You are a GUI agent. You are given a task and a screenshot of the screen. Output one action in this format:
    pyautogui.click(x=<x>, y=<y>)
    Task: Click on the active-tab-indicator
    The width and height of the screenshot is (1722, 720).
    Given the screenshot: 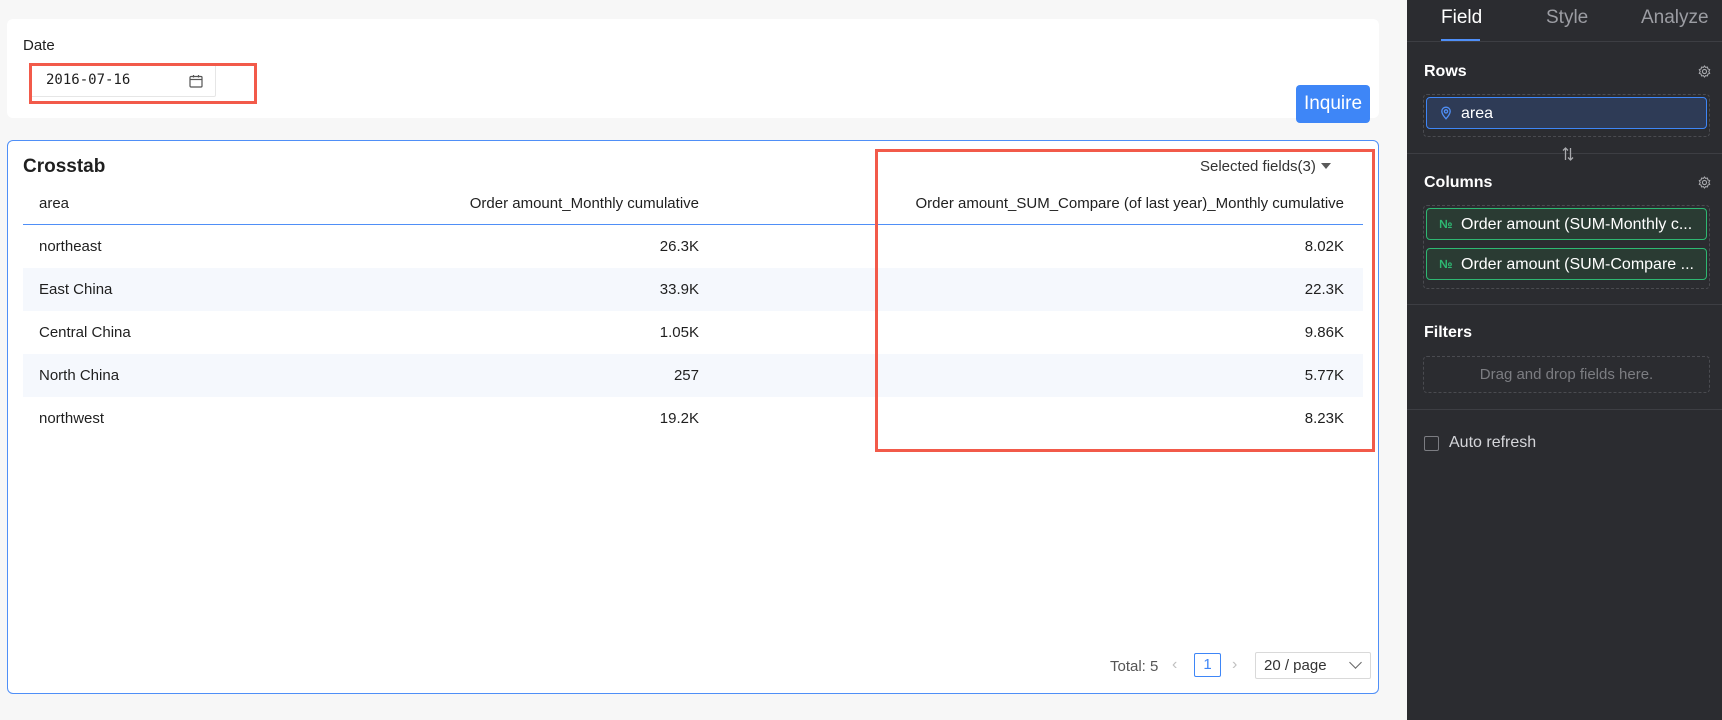 What is the action you would take?
    pyautogui.click(x=1460, y=40)
    